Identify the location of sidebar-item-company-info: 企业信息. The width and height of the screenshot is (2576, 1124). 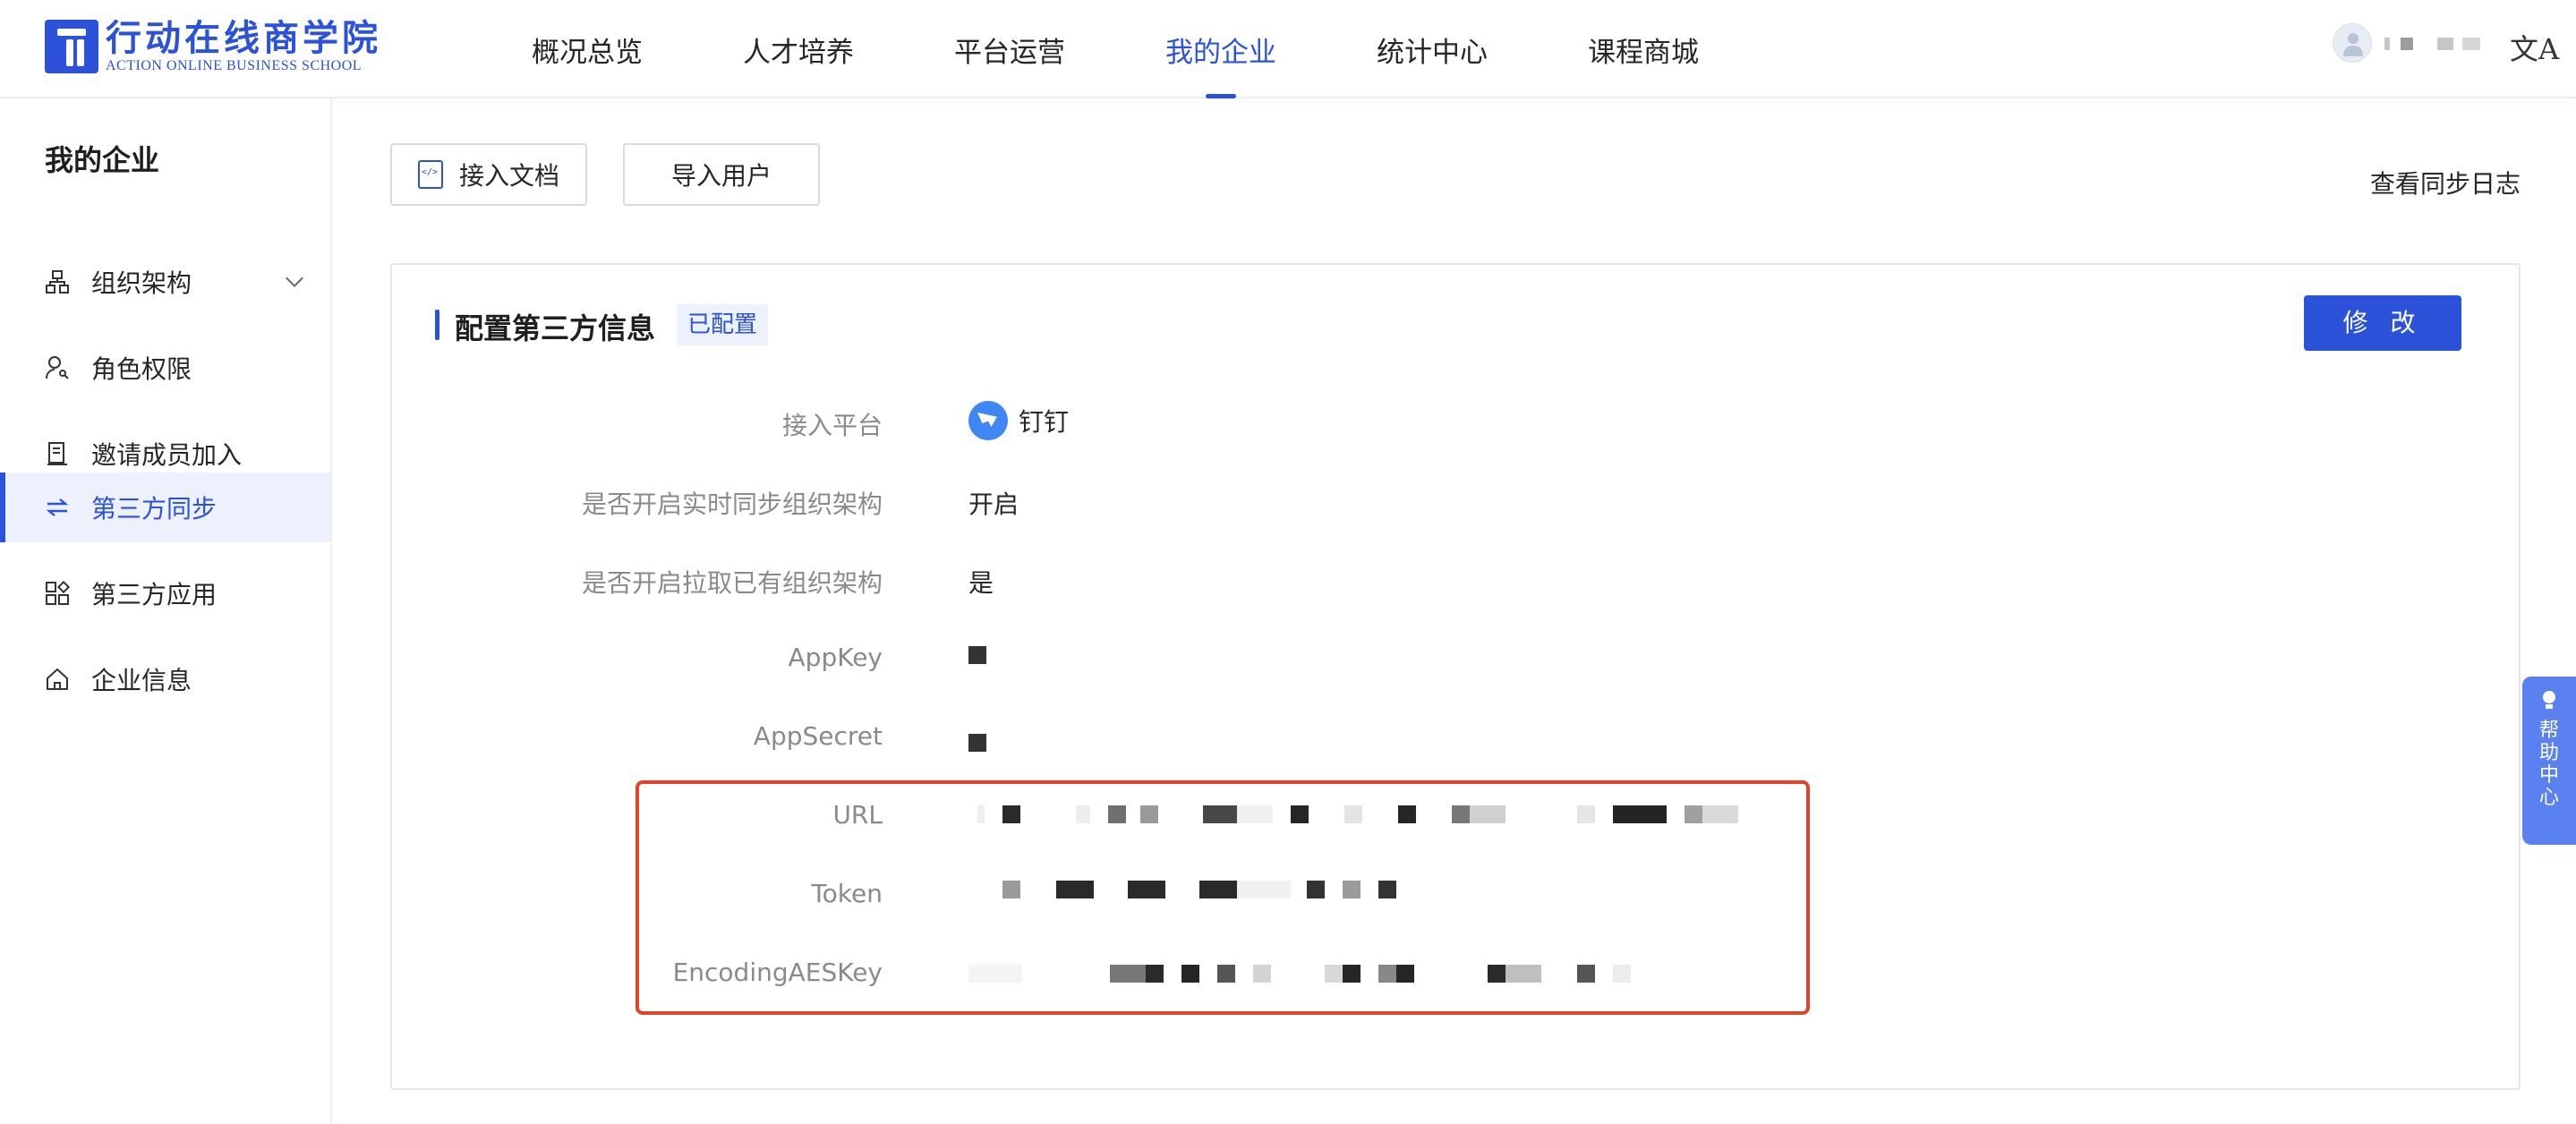
(165, 679).